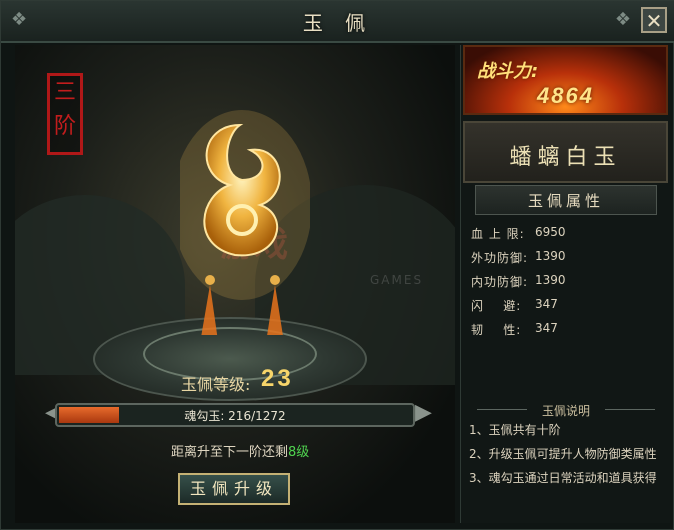  Describe the element at coordinates (299, 452) in the screenshot. I see `remain-value: 8级` at that location.